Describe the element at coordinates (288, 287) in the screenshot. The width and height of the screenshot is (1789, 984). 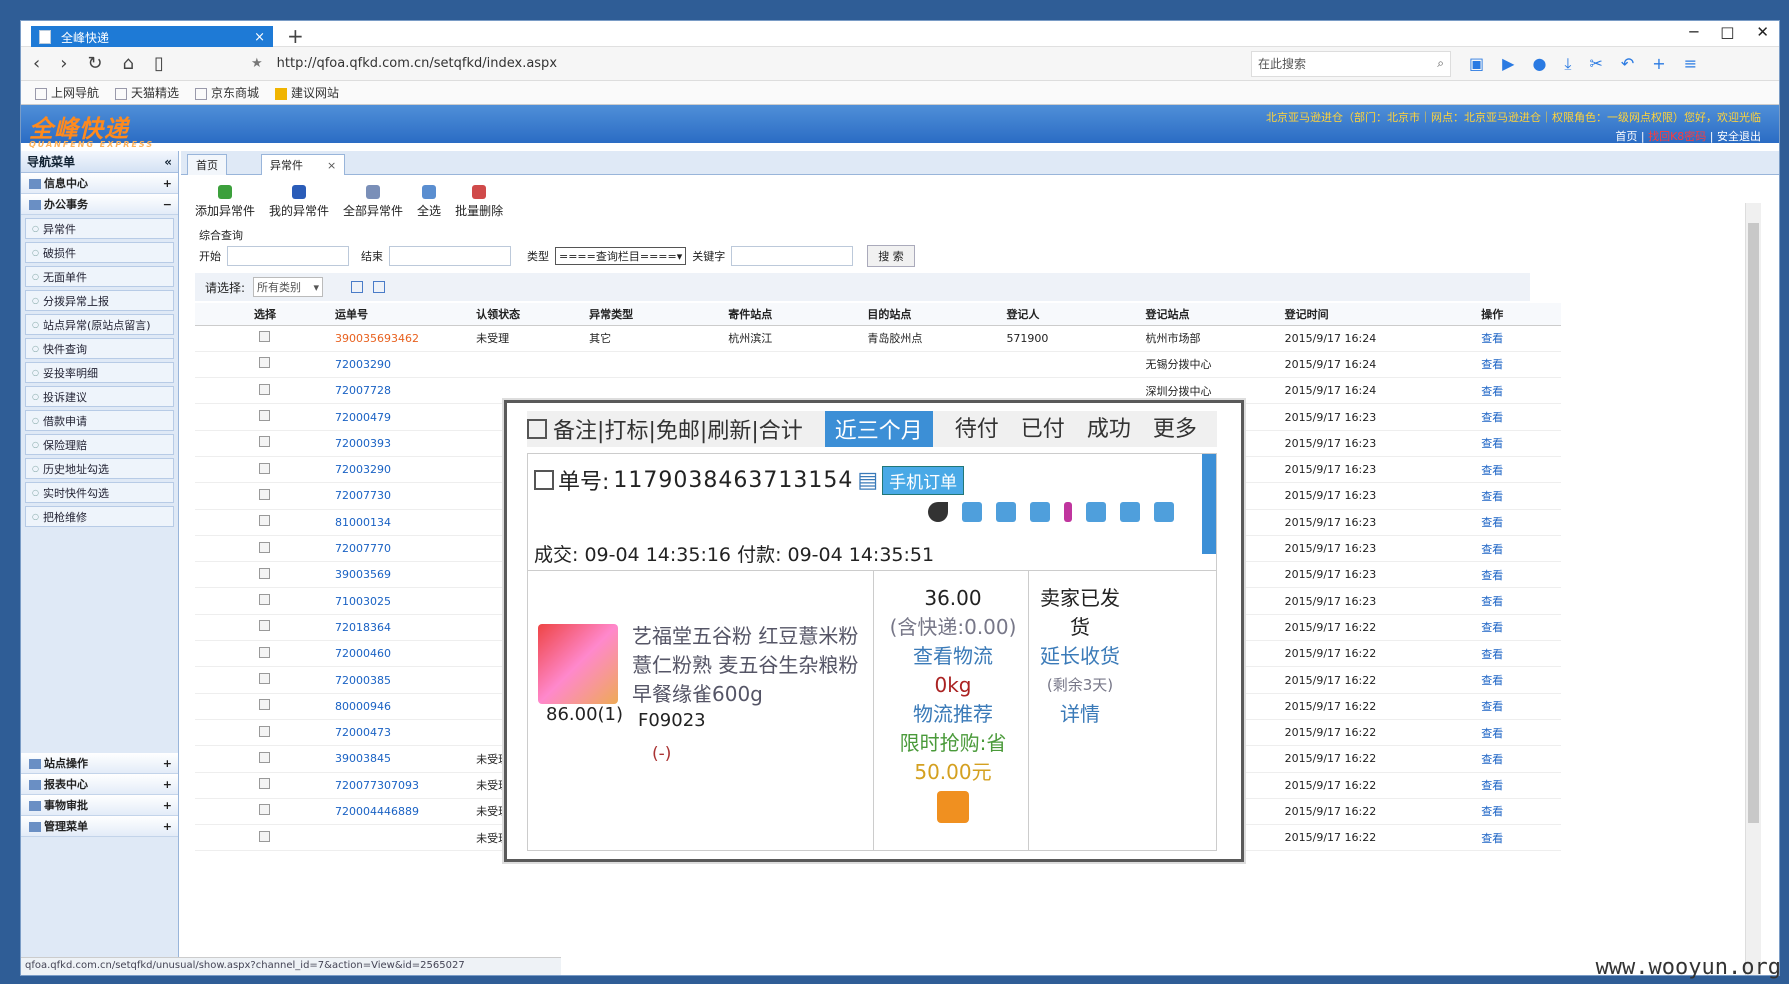
I see `category-select: 所有类别 ▾` at that location.